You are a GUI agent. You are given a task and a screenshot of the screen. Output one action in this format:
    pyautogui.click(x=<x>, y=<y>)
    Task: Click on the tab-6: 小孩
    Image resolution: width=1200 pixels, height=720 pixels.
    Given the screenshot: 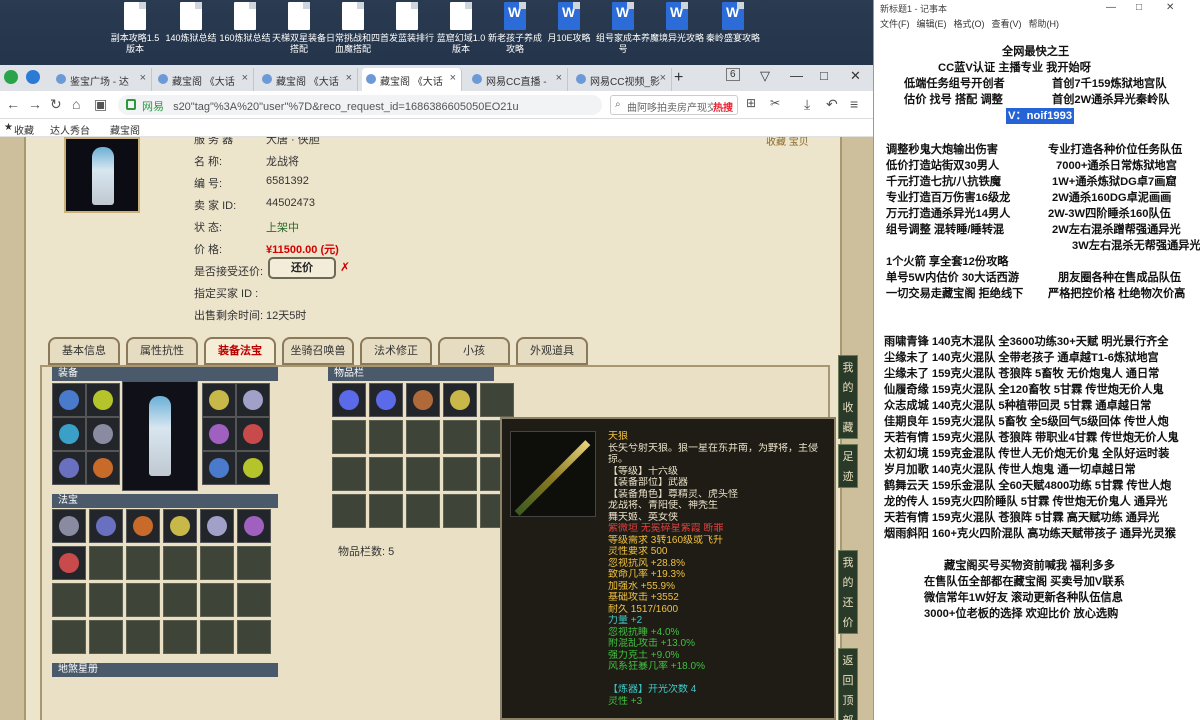 What is the action you would take?
    pyautogui.click(x=474, y=351)
    